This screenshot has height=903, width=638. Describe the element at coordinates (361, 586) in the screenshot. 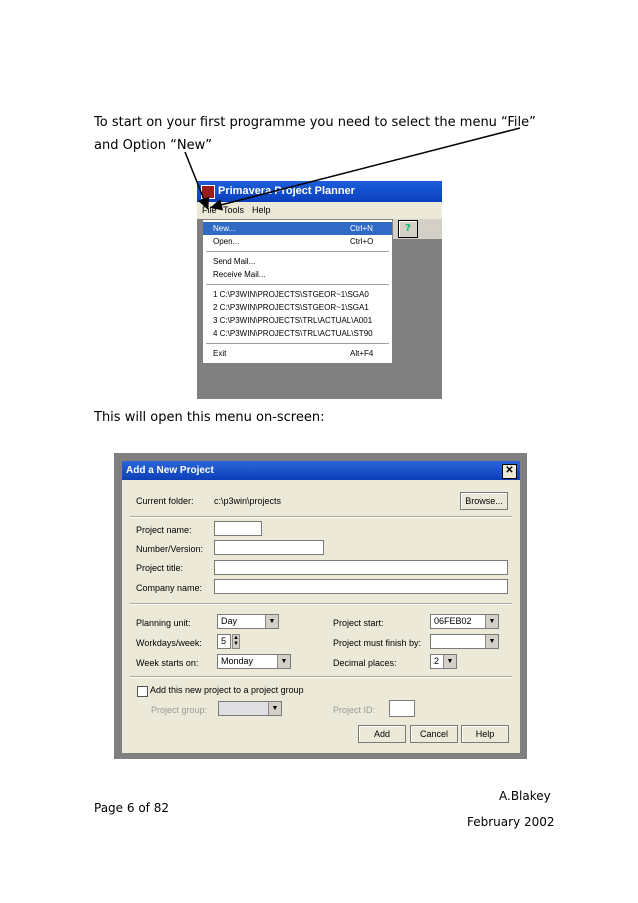

I see `company-name-field` at that location.